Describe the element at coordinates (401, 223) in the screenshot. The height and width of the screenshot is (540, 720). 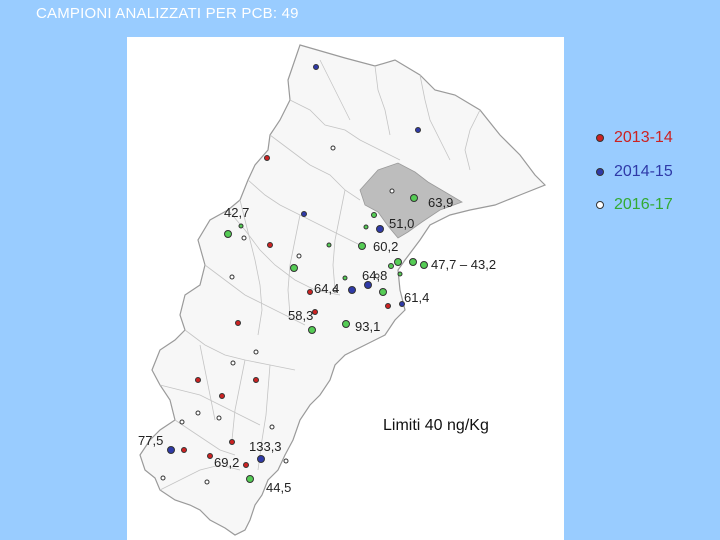
I see `value-label: 51,0` at that location.